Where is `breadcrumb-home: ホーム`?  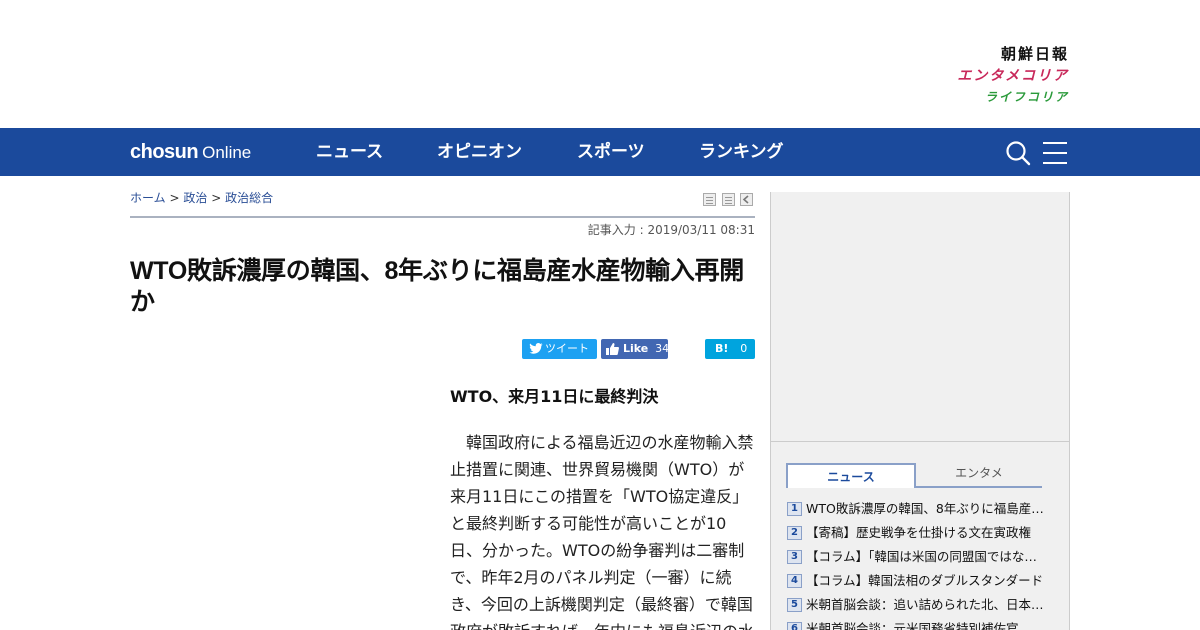
breadcrumb-home: ホーム is located at coordinates (148, 198).